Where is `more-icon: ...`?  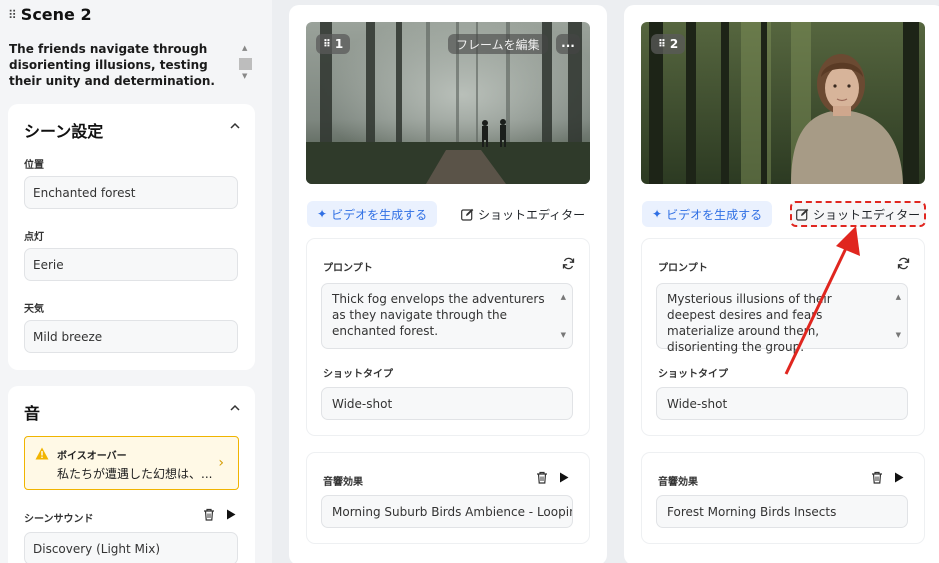 more-icon: ... is located at coordinates (568, 44).